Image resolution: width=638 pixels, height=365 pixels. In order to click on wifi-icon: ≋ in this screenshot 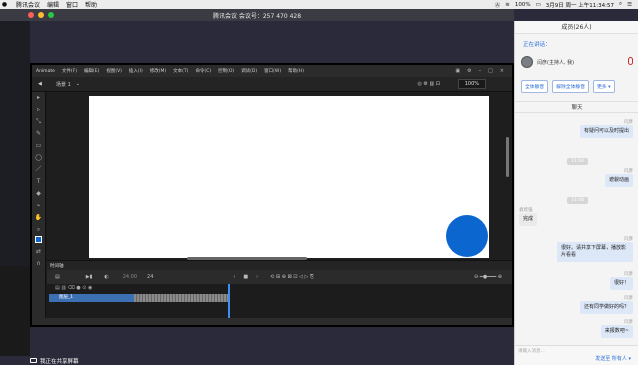, I will do `click(507, 5)`.